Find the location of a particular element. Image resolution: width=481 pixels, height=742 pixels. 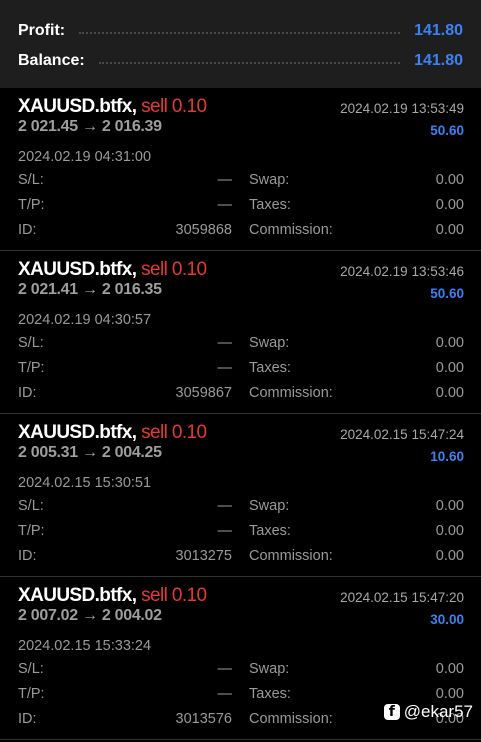

balance-value: 141.80 is located at coordinates (438, 60).